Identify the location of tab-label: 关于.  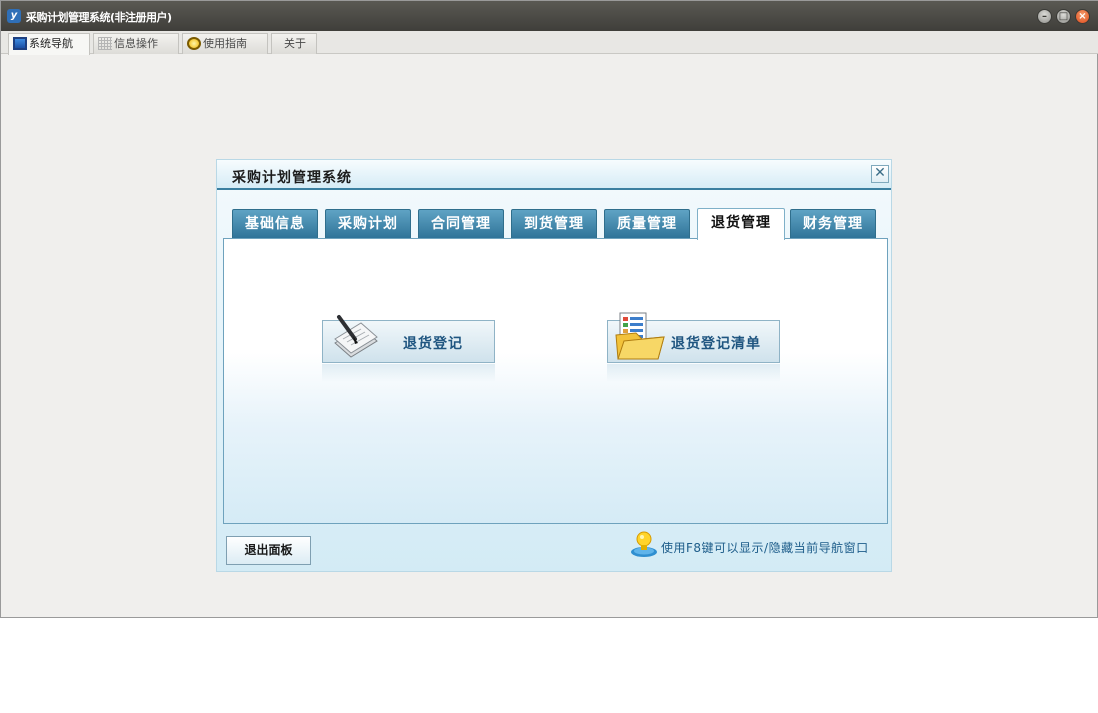
(295, 43).